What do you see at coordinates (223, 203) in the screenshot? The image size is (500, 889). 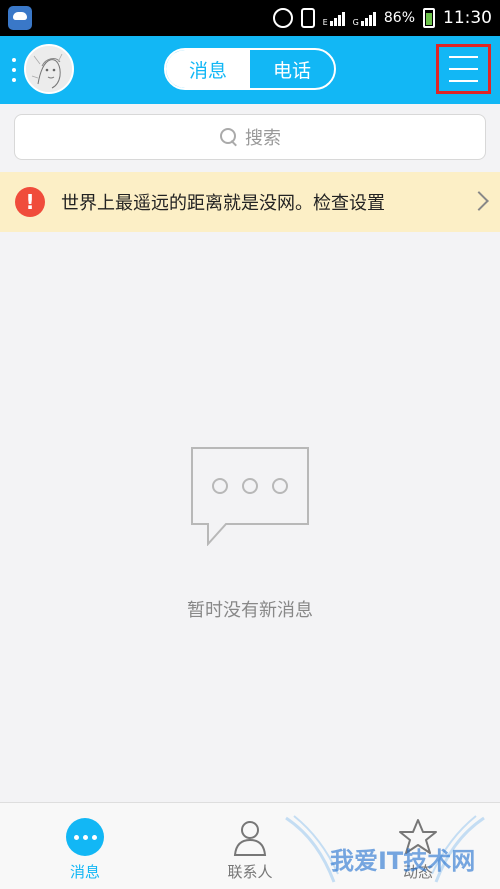 I see `notice-text: 世界上最遥远的距离就是没网。检查设置` at bounding box center [223, 203].